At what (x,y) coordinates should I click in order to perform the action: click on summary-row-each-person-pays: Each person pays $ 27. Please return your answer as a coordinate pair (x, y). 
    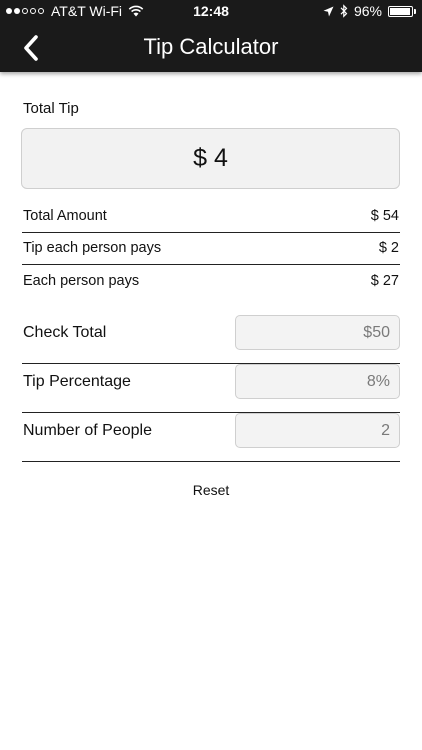
    Looking at the image, I should click on (211, 281).